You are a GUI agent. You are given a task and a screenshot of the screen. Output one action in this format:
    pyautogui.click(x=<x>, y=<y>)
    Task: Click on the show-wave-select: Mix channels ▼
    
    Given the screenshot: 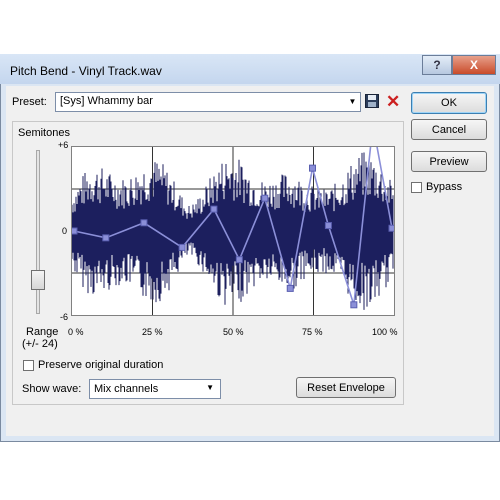 What is the action you would take?
    pyautogui.click(x=155, y=389)
    